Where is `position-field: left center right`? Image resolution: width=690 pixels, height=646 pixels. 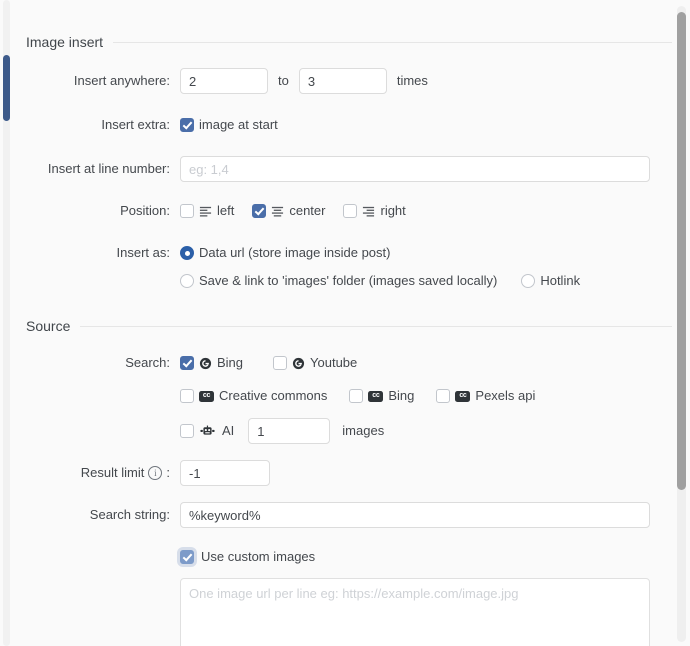
position-field: left center right is located at coordinates (293, 211).